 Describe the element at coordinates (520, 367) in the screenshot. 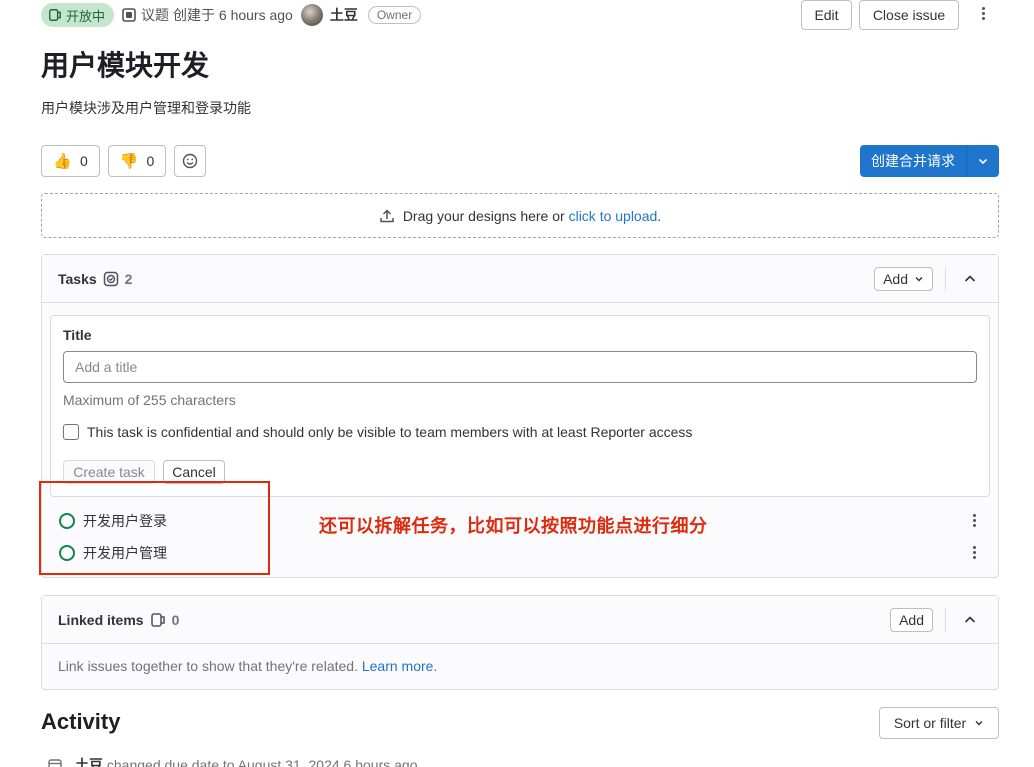

I see `task-title-input` at that location.